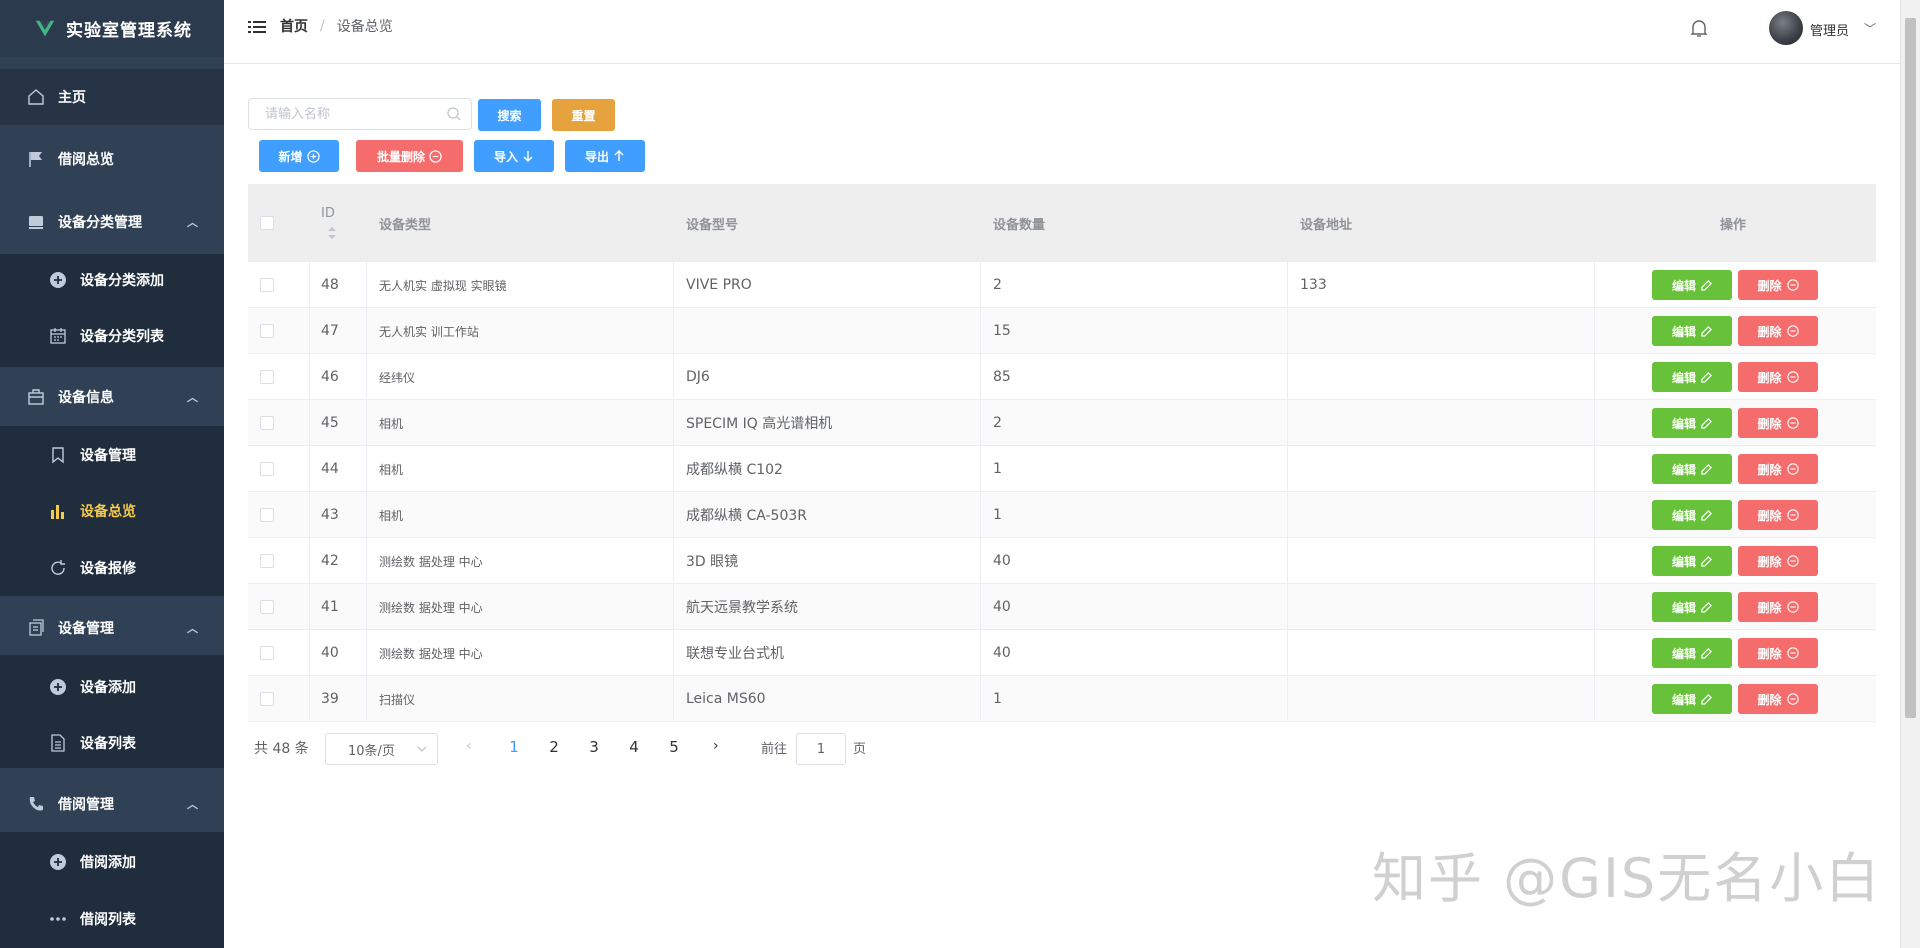  Describe the element at coordinates (1910, 368) in the screenshot. I see `scrollbar-thumb` at that location.